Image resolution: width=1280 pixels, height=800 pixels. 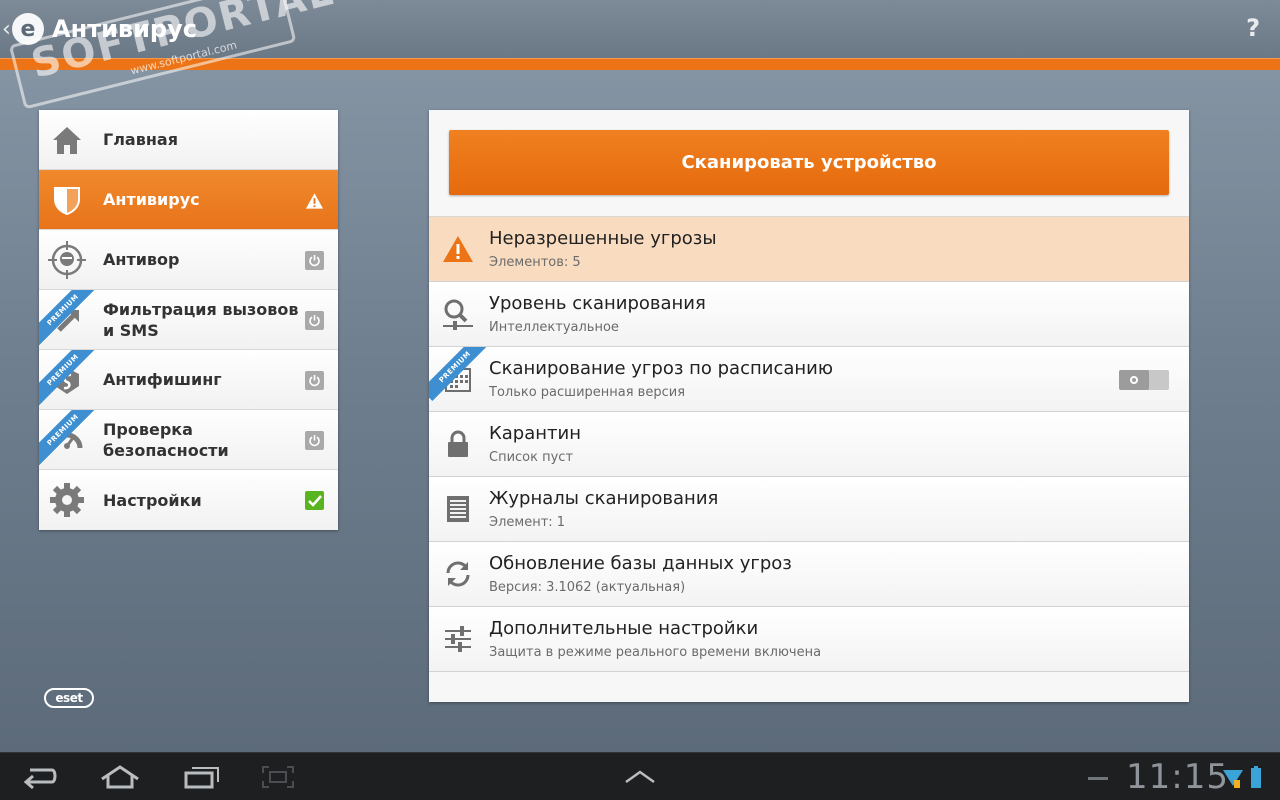 What do you see at coordinates (1256, 777) in the screenshot?
I see `battery-icon` at bounding box center [1256, 777].